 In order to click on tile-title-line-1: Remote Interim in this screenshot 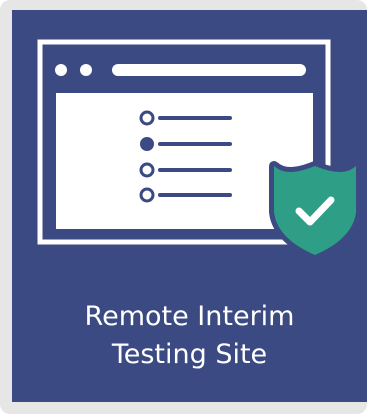, I will do `click(189, 316)`.